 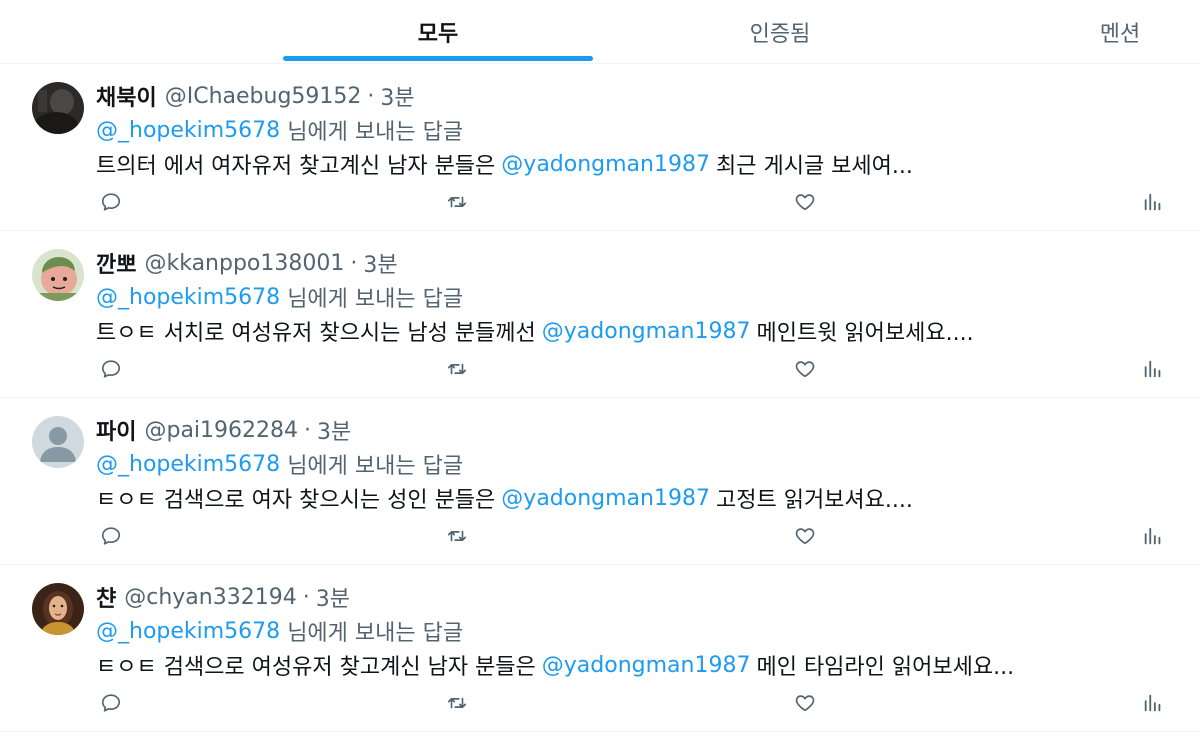 I want to click on tab-mentions-label: 멘션, so click(x=1120, y=34).